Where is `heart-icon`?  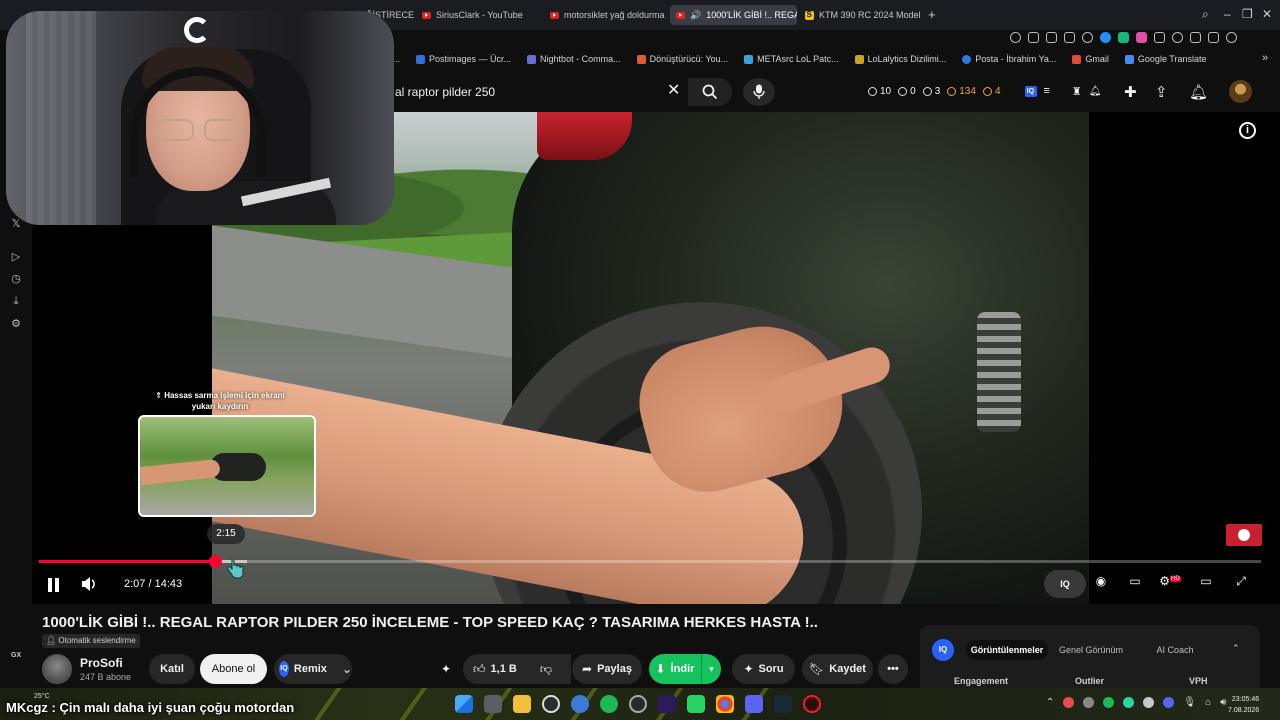
heart-icon is located at coordinates (1087, 37).